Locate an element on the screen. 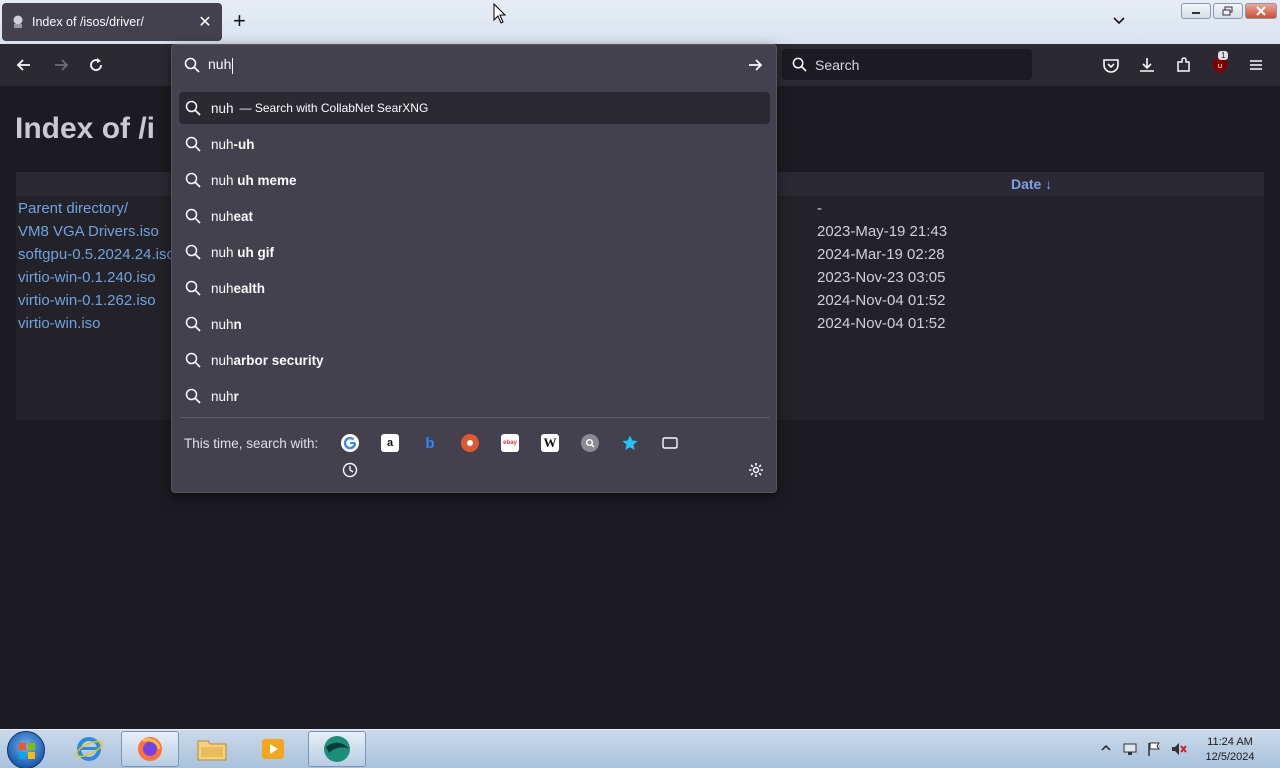  date-column-header: Date ↓ is located at coordinates (1031, 184).